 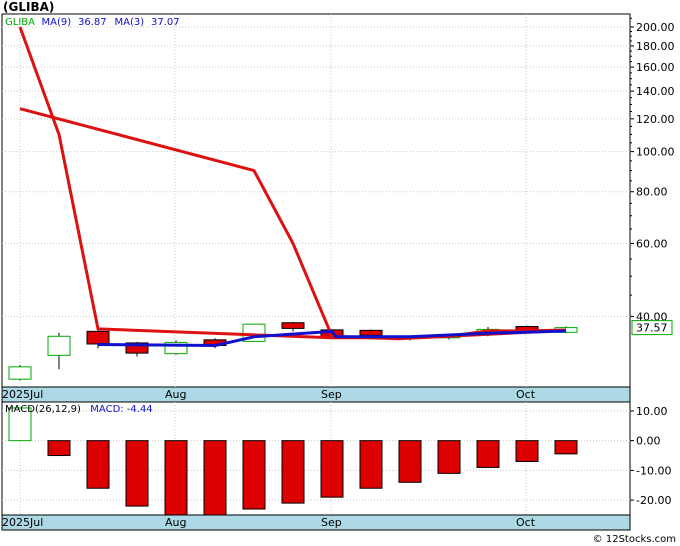 What do you see at coordinates (652, 411) in the screenshot?
I see `macd-tick-label: 10.00` at bounding box center [652, 411].